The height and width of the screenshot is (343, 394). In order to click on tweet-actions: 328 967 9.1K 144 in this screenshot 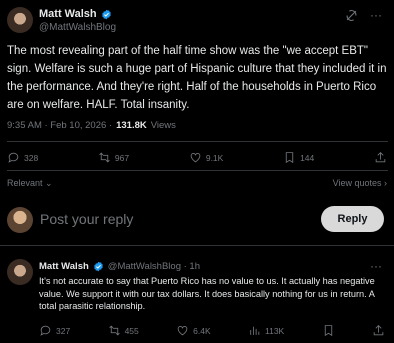, I will do `click(197, 157)`.